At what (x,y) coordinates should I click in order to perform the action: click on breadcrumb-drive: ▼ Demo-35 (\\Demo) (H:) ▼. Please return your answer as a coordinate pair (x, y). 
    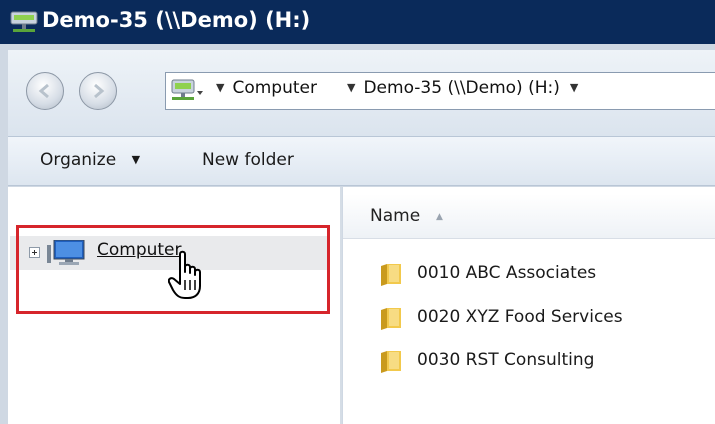
    Looking at the image, I should click on (466, 88).